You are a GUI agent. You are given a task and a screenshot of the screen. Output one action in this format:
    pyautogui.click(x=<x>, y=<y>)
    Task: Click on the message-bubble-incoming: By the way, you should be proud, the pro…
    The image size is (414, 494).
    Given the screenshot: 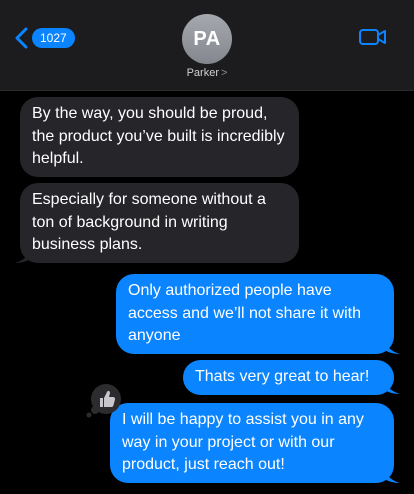 What is the action you would take?
    pyautogui.click(x=159, y=137)
    